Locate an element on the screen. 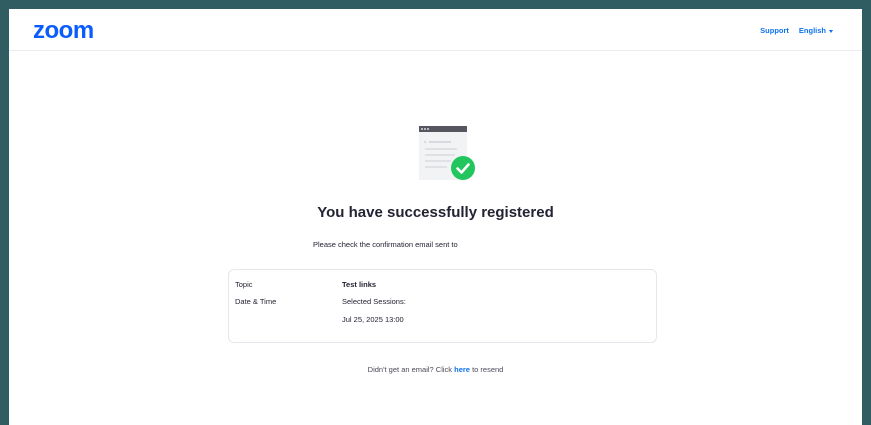  resend-prefix: Didn't get an email? Click is located at coordinates (411, 369).